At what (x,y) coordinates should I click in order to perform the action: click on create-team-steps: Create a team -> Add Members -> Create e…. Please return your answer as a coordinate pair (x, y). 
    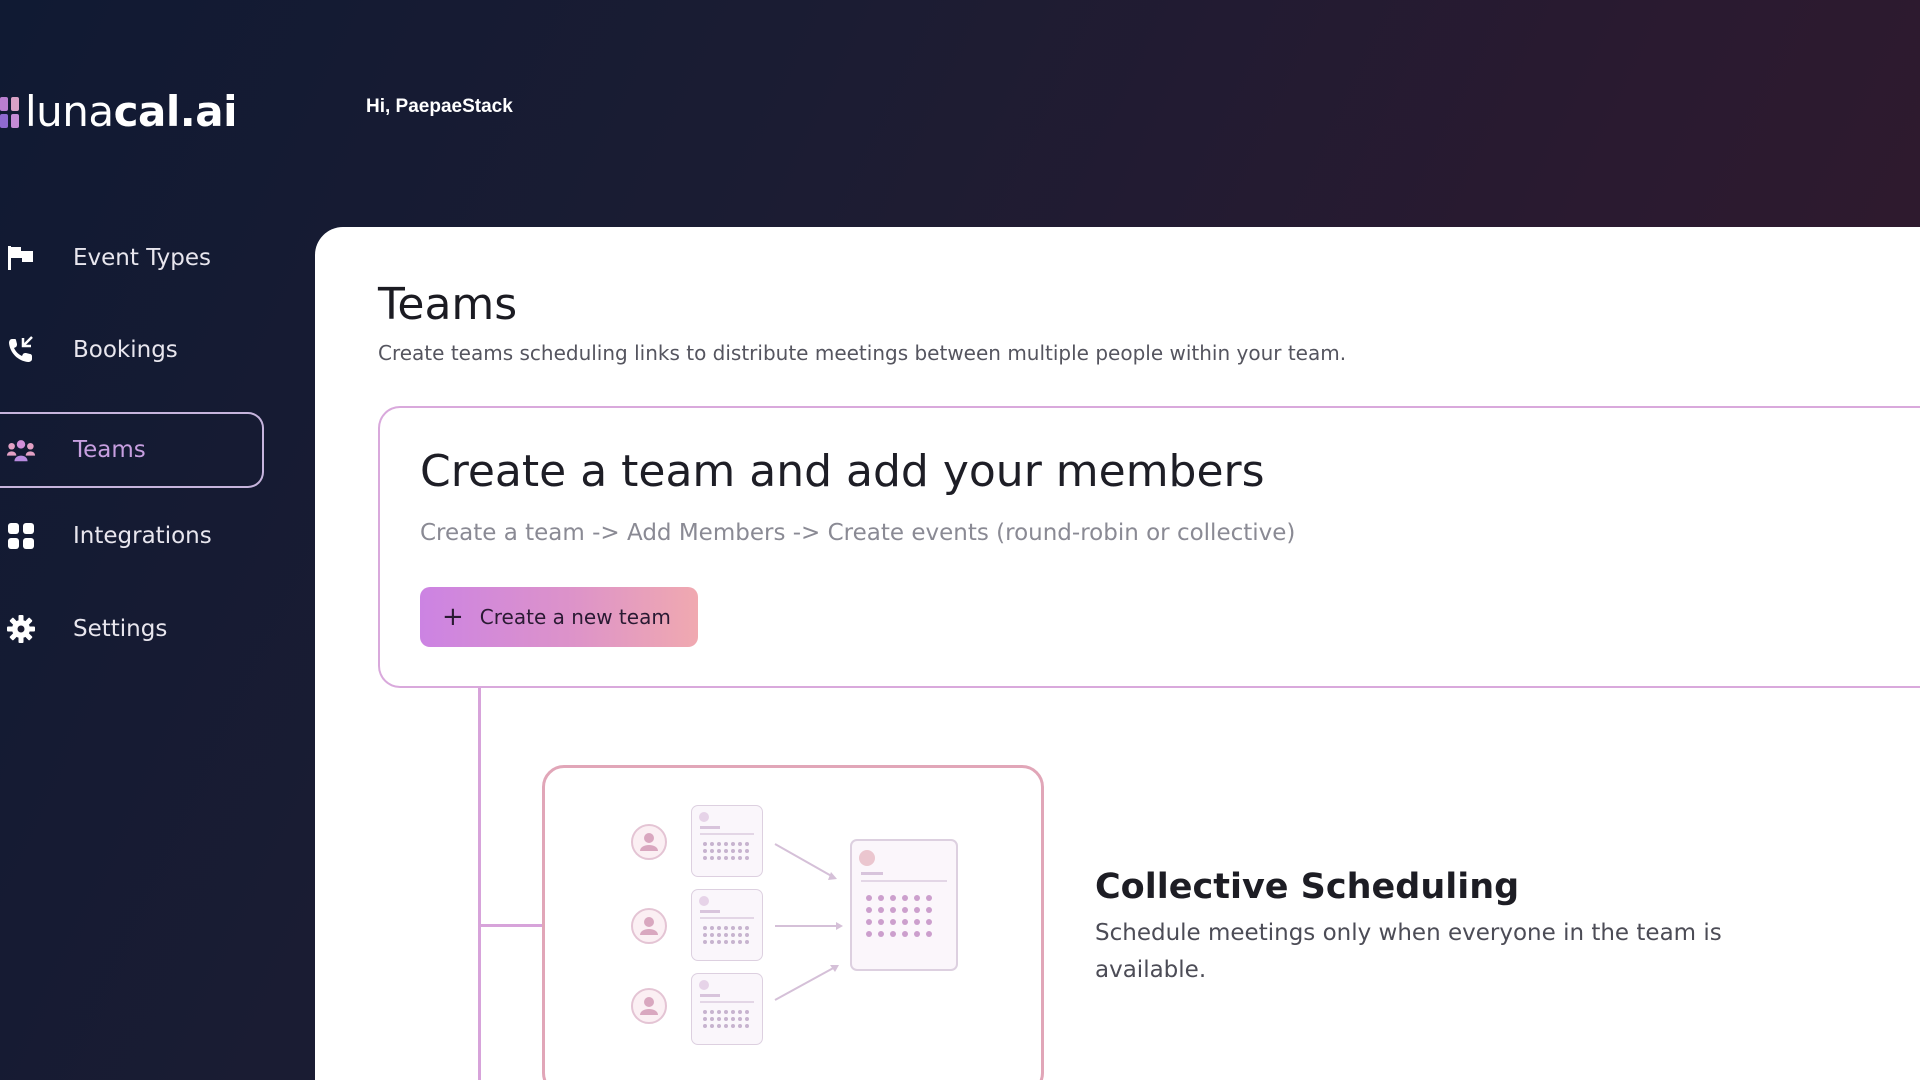
    Looking at the image, I should click on (858, 533).